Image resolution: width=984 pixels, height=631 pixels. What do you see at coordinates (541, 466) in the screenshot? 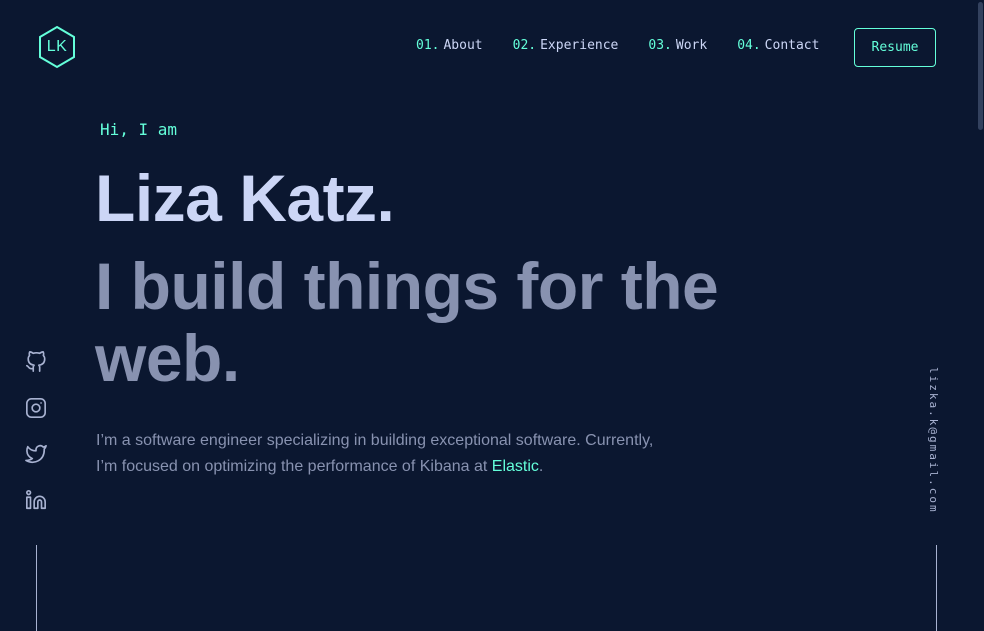
I see `description-end: .` at bounding box center [541, 466].